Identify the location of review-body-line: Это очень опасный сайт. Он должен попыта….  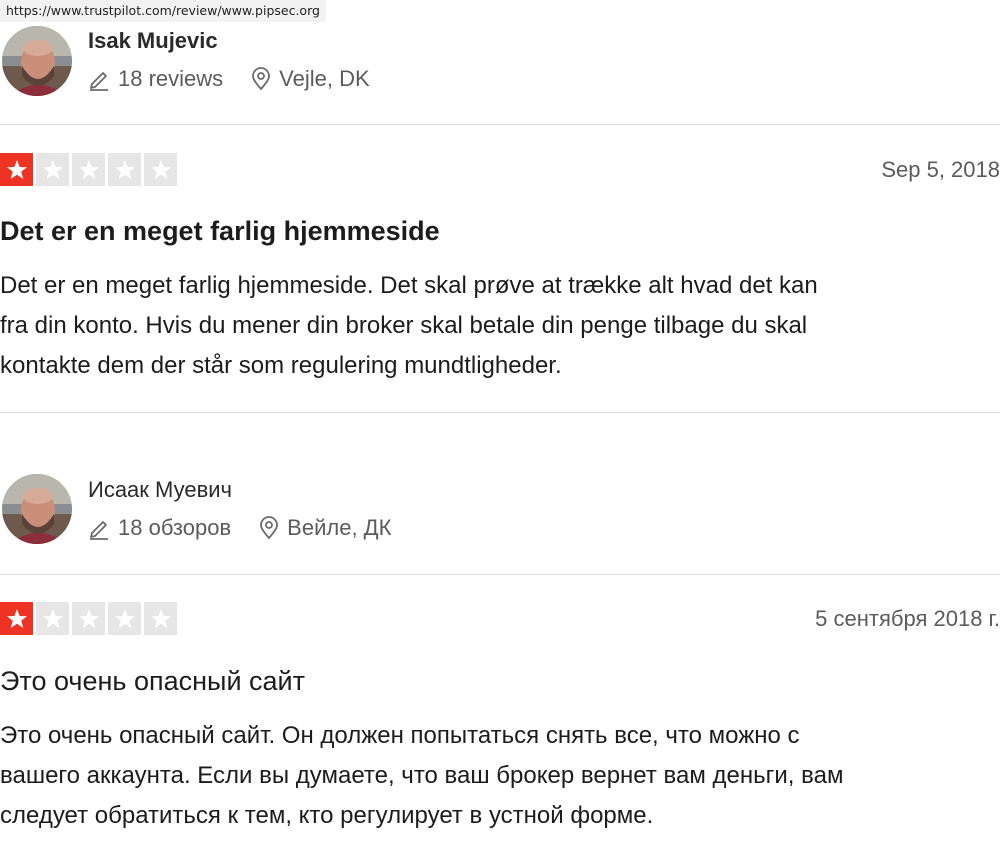
(400, 735).